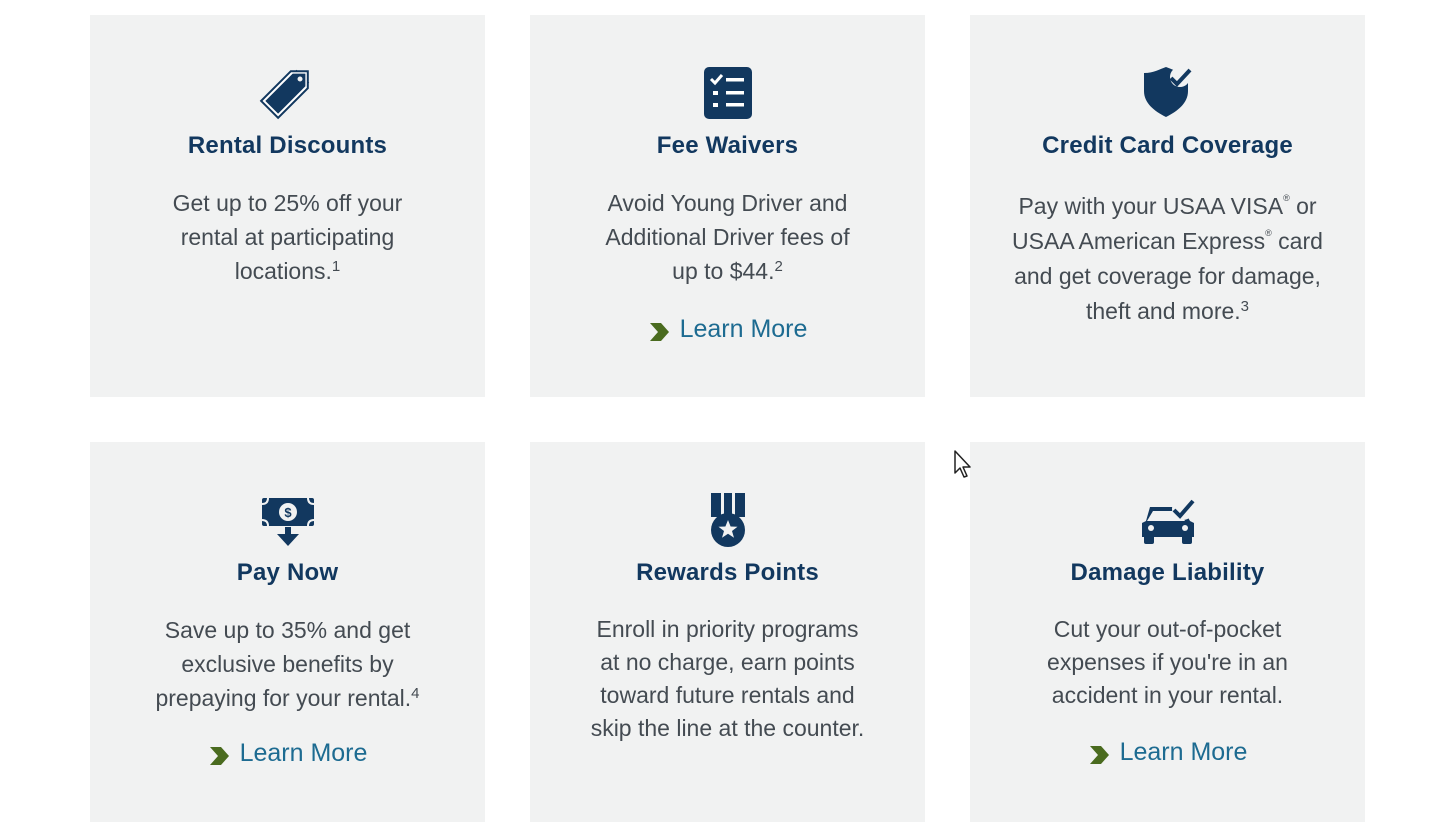  What do you see at coordinates (727, 728) in the screenshot?
I see `desc-line: skip the line at the counter.` at bounding box center [727, 728].